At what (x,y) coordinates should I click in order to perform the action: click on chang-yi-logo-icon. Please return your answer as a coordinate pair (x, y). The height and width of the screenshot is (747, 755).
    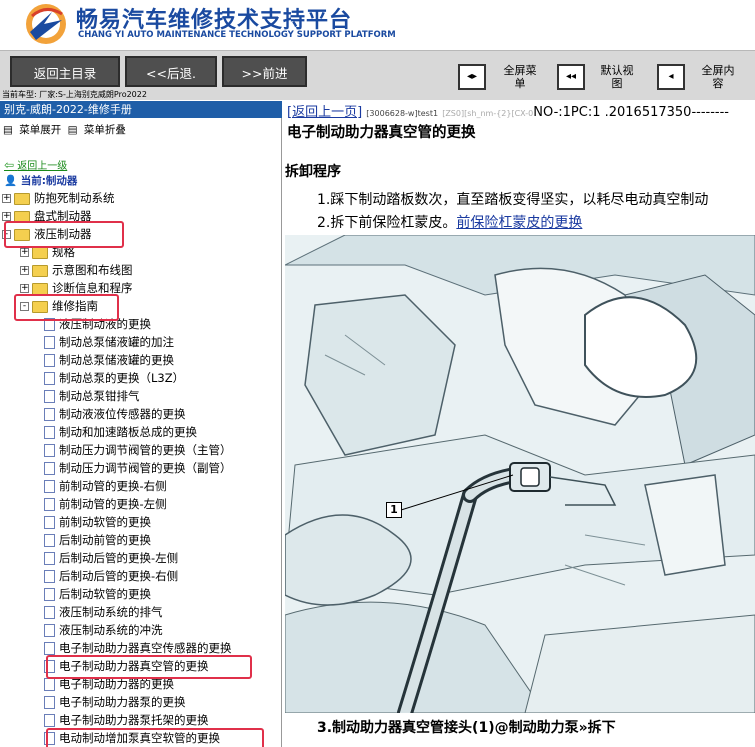
    Looking at the image, I should click on (46, 24).